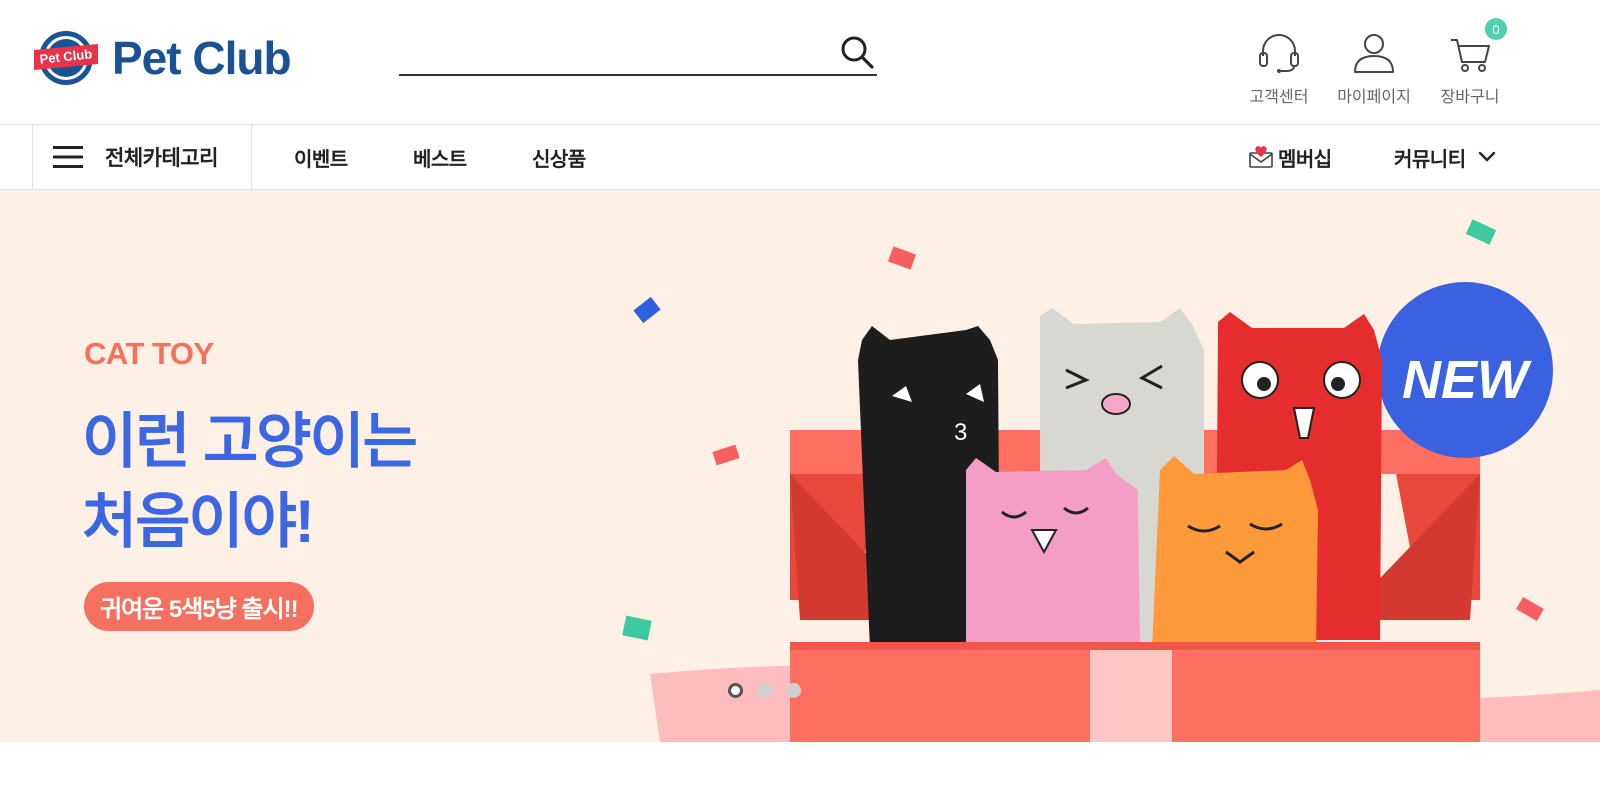 This screenshot has height=791, width=1600. What do you see at coordinates (198, 521) in the screenshot?
I see `banner-title-line2: 처음이야!` at bounding box center [198, 521].